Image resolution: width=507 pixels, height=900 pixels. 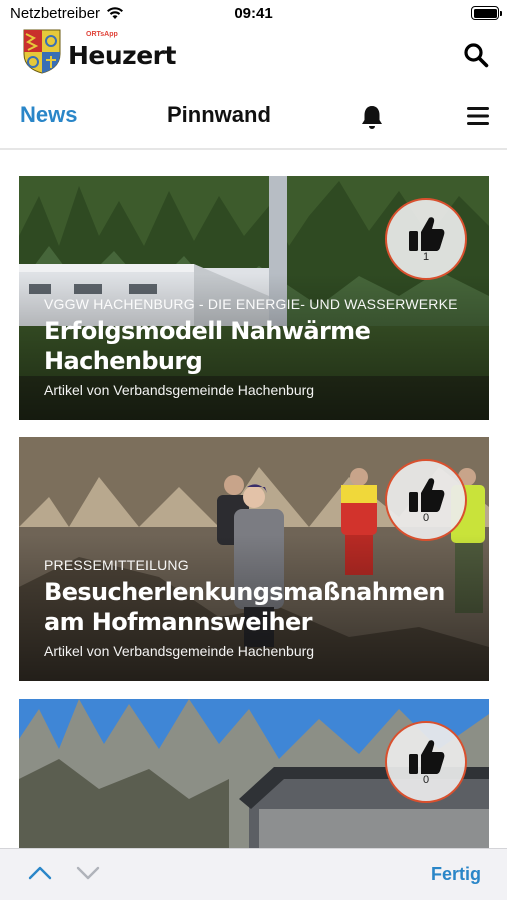 What do you see at coordinates (253, 874) in the screenshot?
I see `keyboard-toolbar: Fertig` at bounding box center [253, 874].